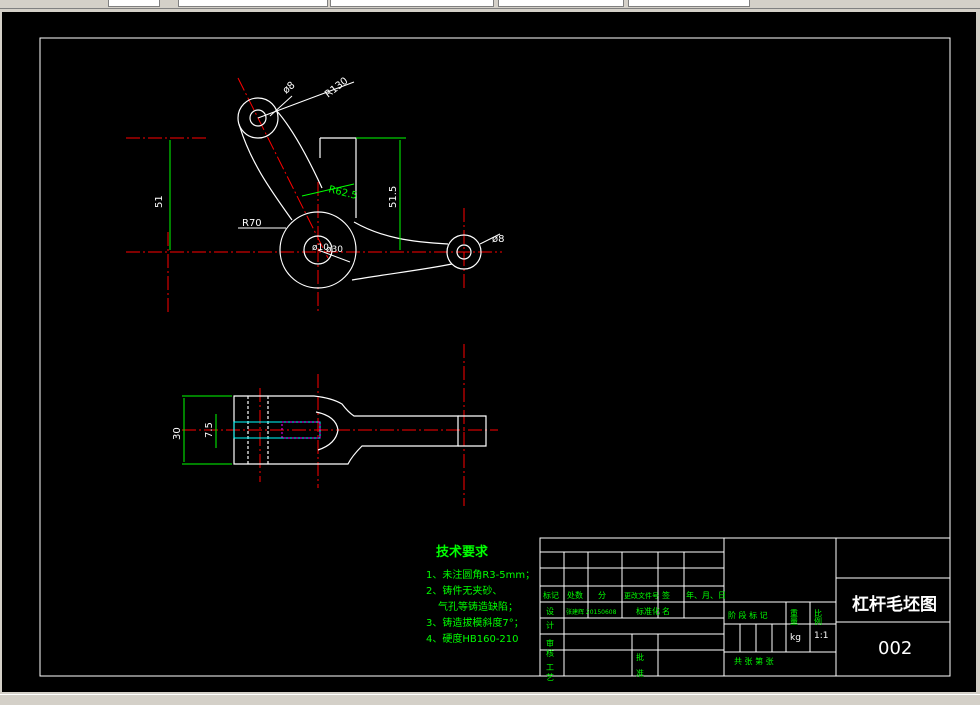  I want to click on dim-r70: R70, so click(252, 223).